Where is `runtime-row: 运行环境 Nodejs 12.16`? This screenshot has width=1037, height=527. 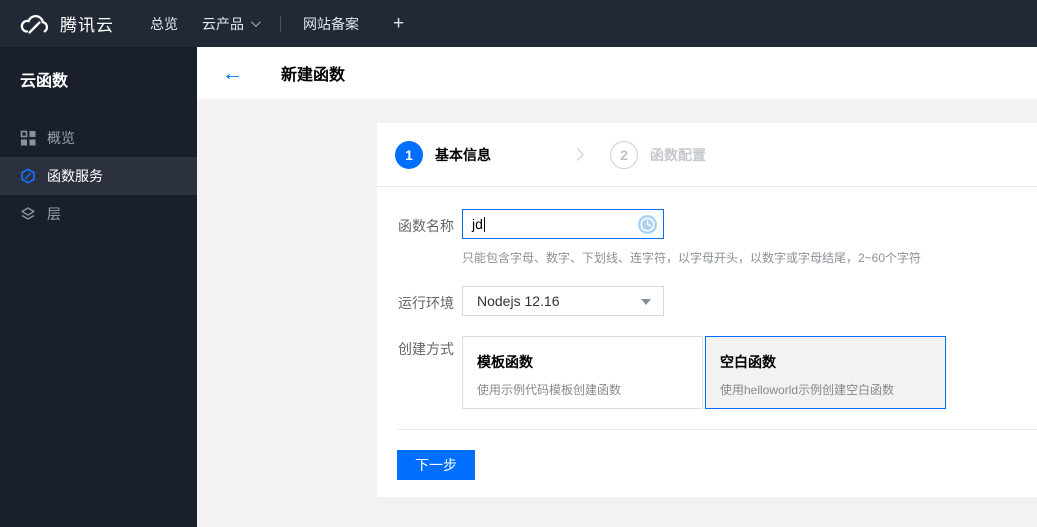
runtime-row: 运行环境 Nodejs 12.16 is located at coordinates (717, 301).